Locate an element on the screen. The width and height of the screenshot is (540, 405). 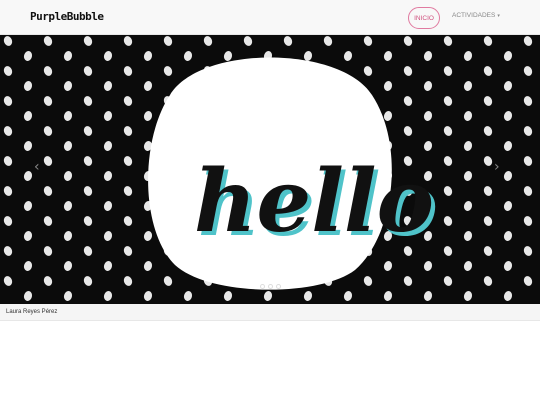
brand-logo: PurpleBubble is located at coordinates (67, 16).